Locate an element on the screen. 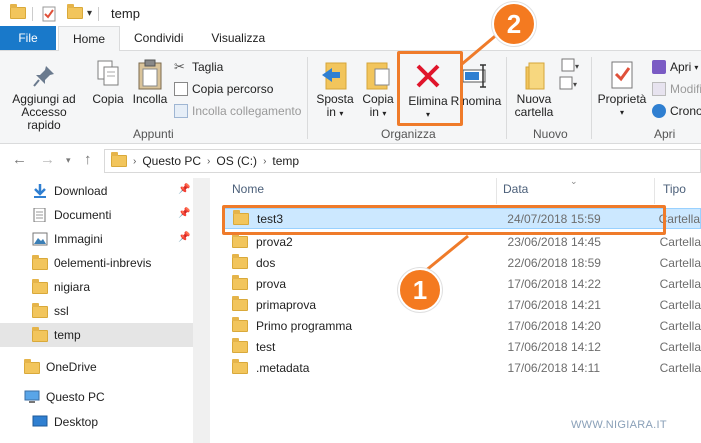 Image resolution: width=701 pixels, height=443 pixels. tab-condividi: Condividi is located at coordinates (158, 38).